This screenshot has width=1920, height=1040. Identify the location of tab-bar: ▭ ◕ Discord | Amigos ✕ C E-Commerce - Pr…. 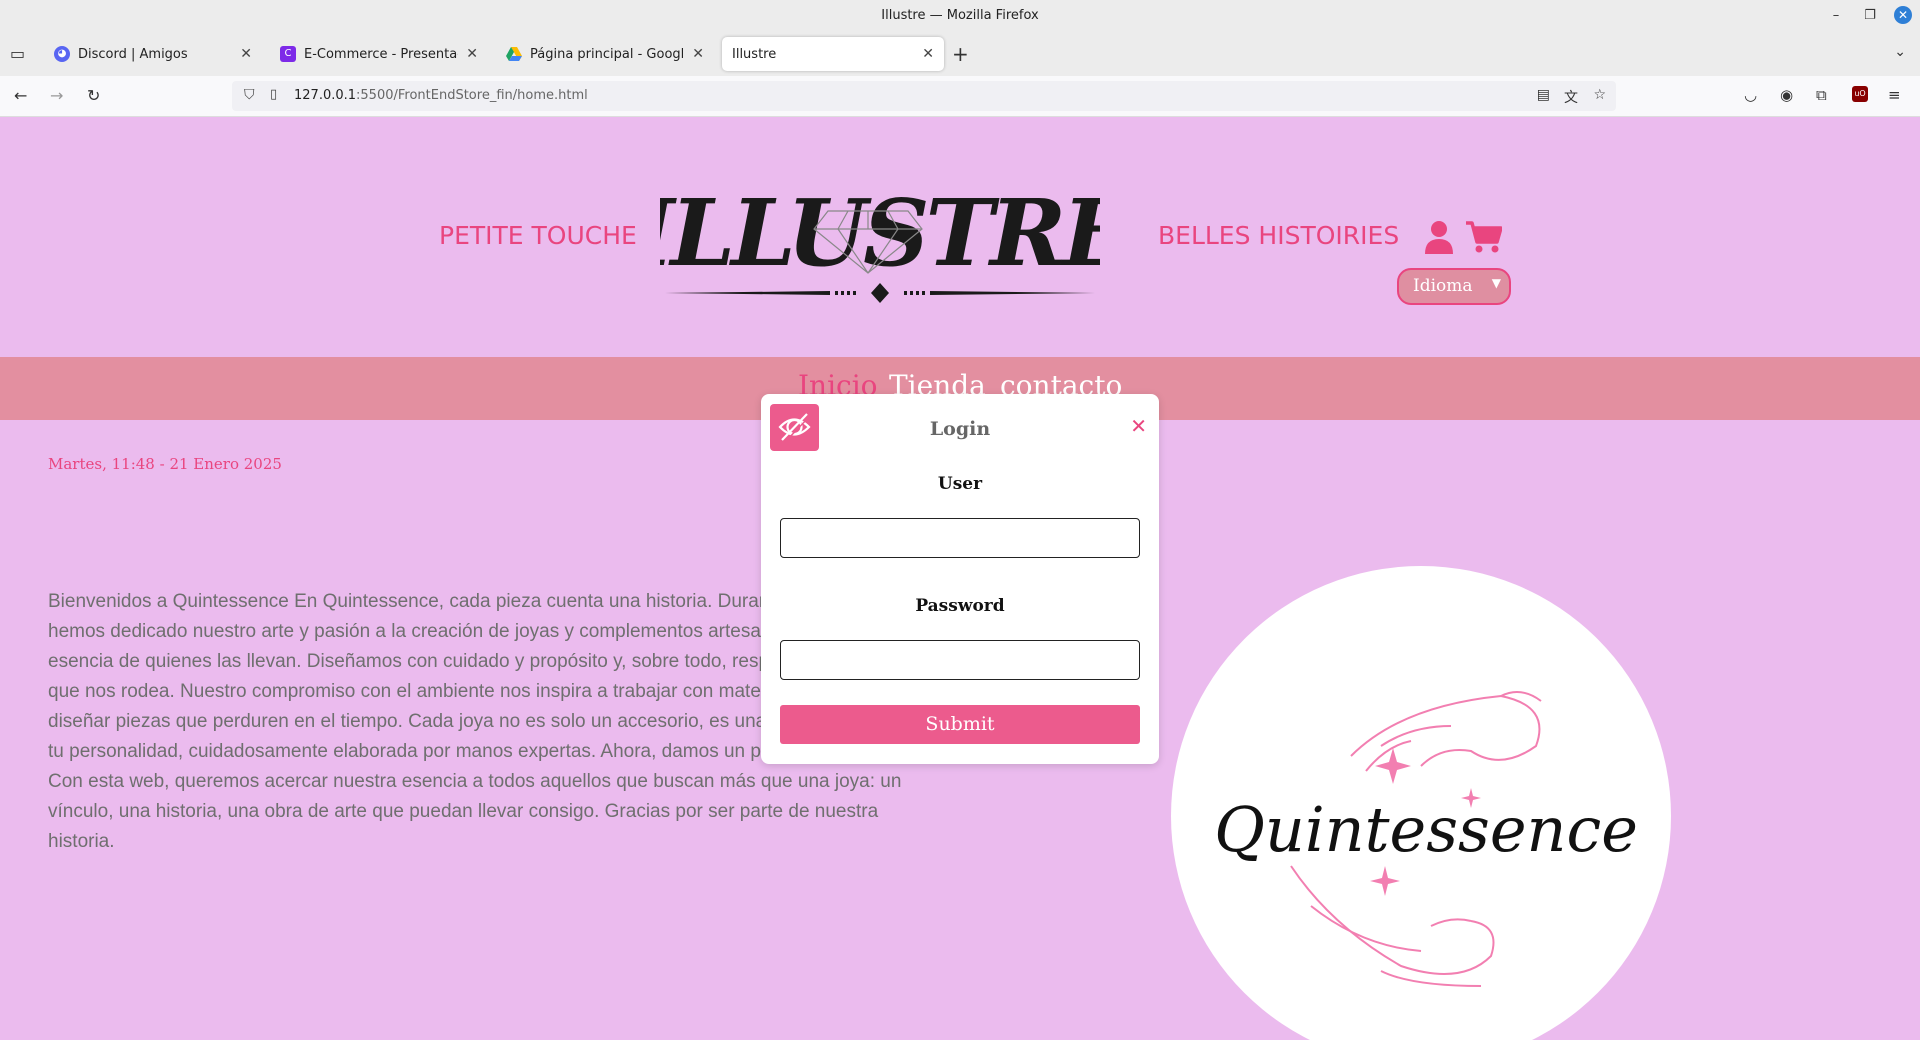
(960, 54).